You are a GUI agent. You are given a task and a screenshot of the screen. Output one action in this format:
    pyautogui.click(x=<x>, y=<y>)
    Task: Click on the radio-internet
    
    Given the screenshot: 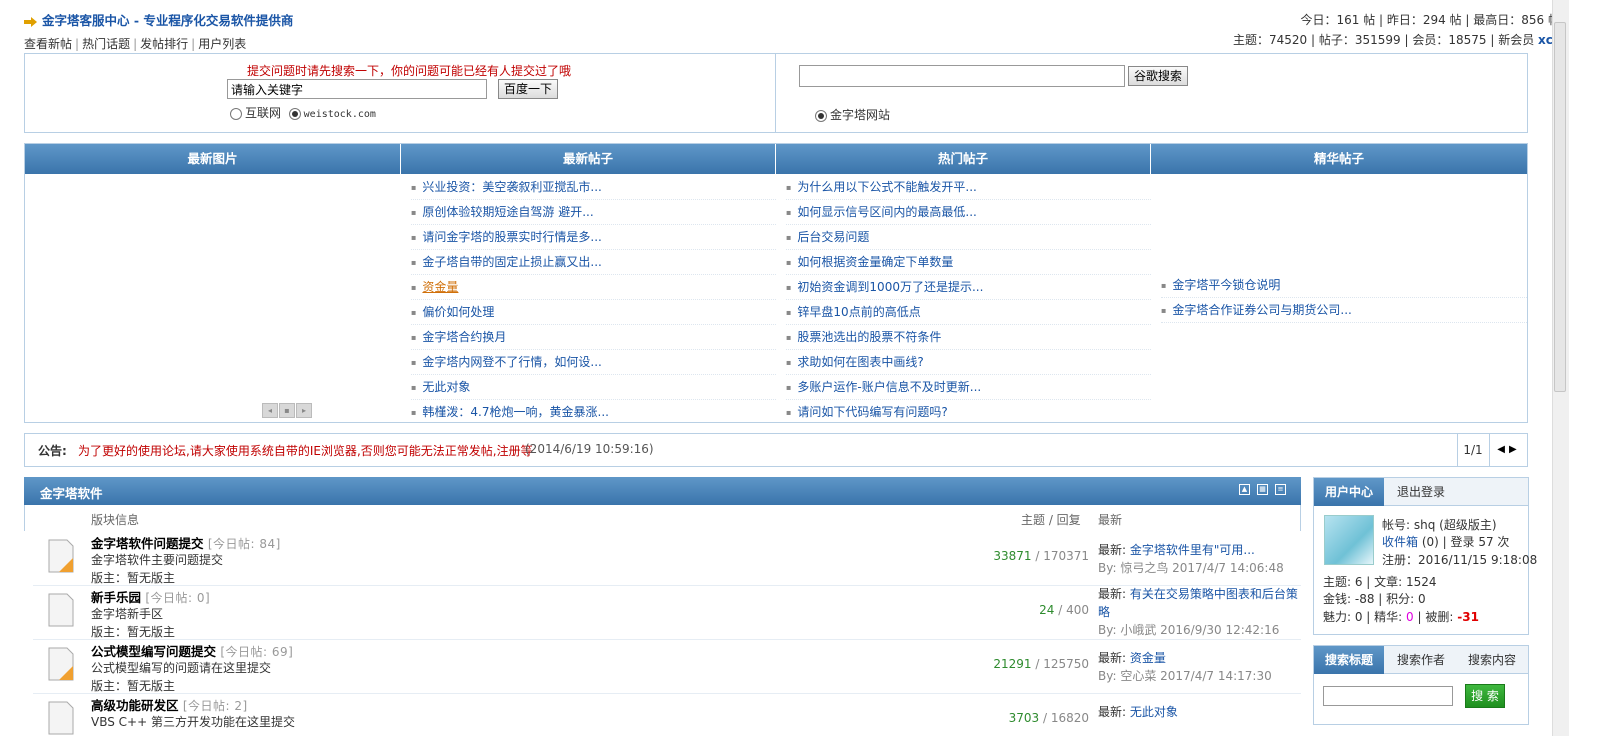 What is the action you would take?
    pyautogui.click(x=236, y=113)
    